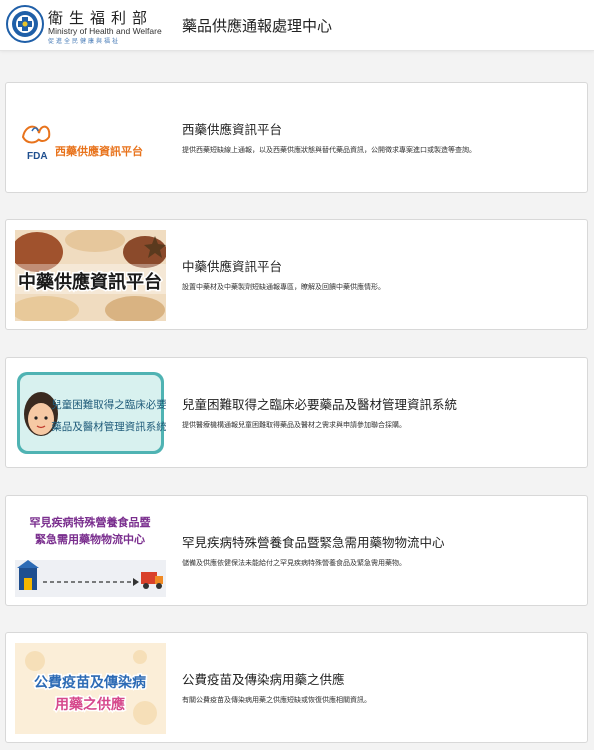  What do you see at coordinates (108, 404) in the screenshot?
I see `image-line-1: 兒童困難取得之臨床必要` at bounding box center [108, 404].